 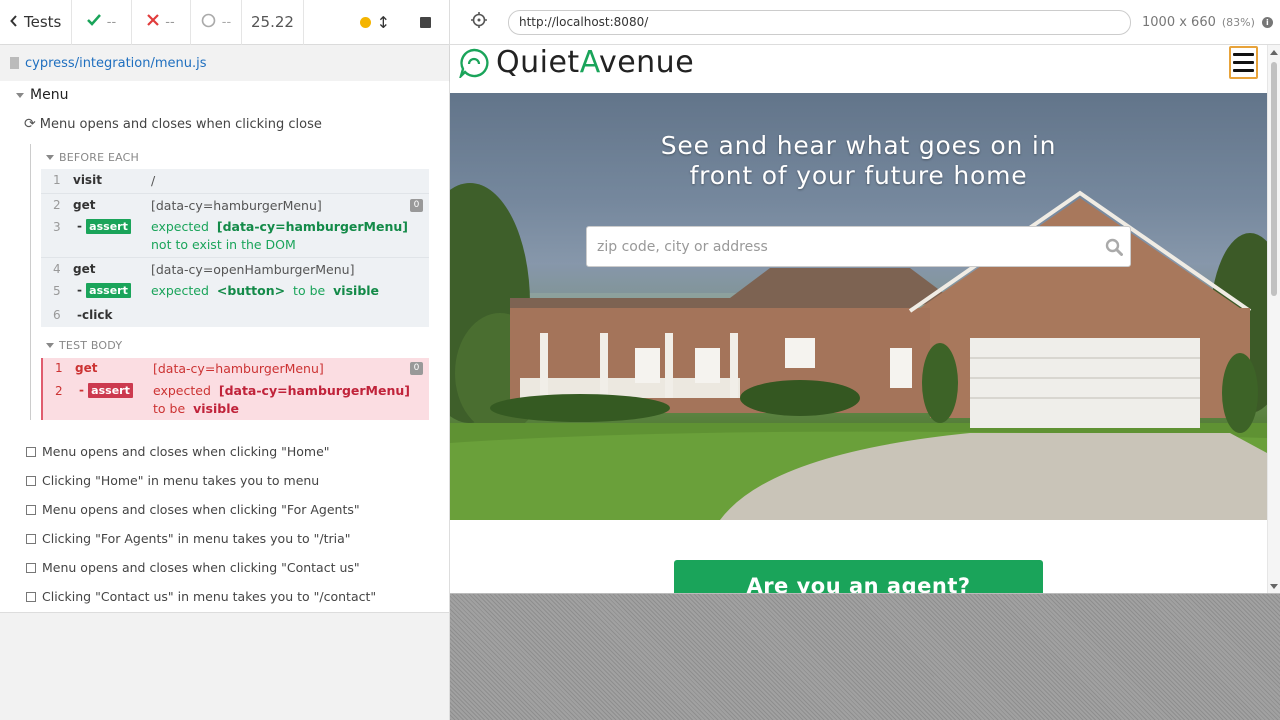 I want to click on address-search-box, so click(x=858, y=246).